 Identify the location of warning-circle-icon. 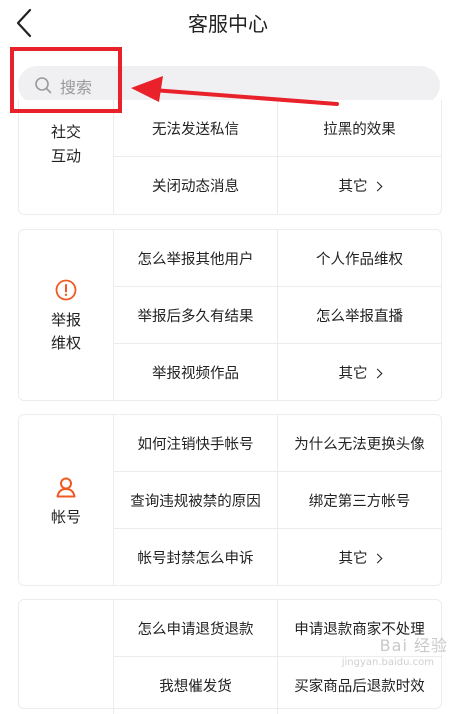
(66, 290).